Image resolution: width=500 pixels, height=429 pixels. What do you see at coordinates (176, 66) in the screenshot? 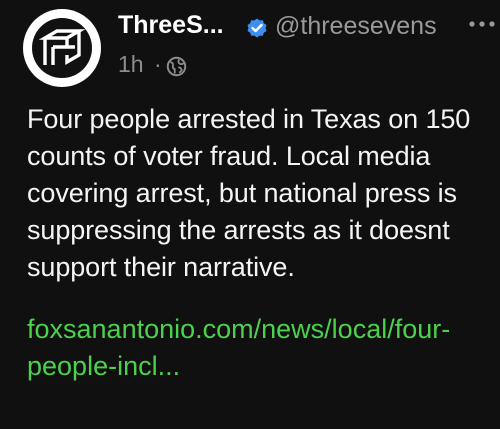
I see `globe-icon` at bounding box center [176, 66].